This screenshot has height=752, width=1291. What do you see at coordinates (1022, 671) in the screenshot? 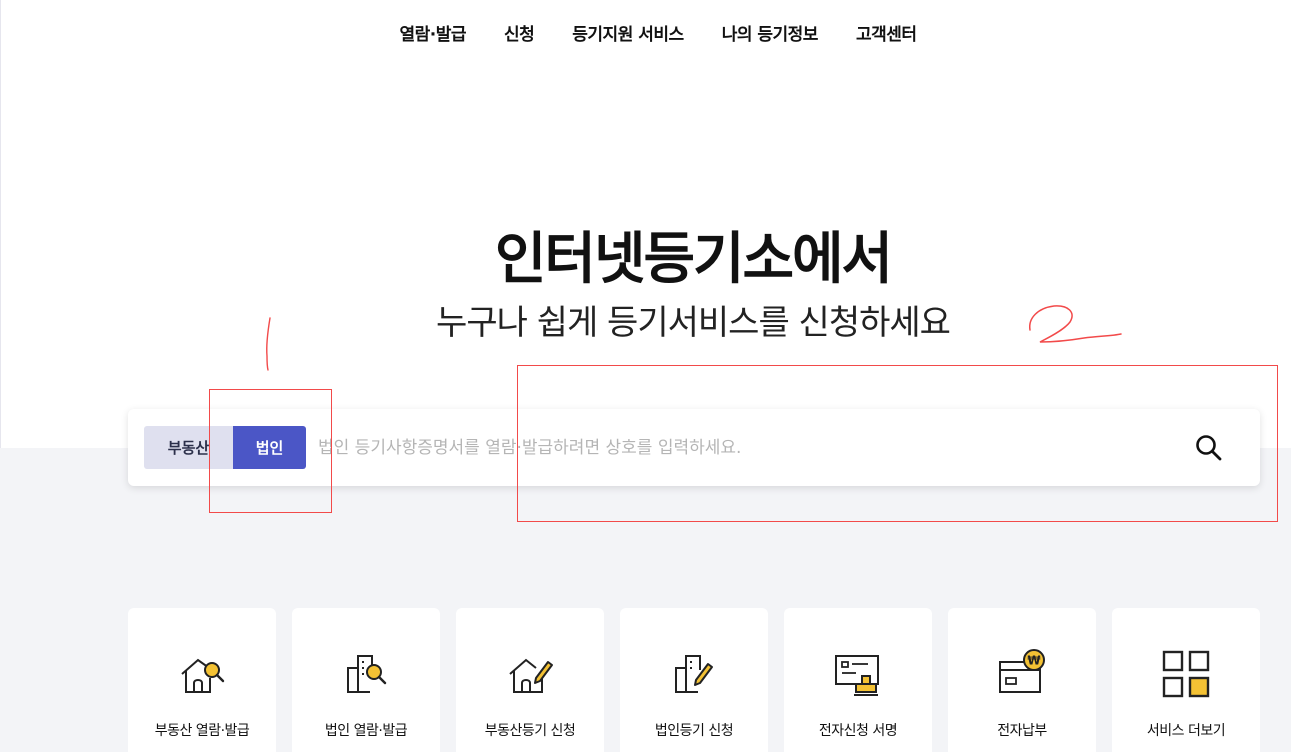
I see `card-won-icon: ₩` at bounding box center [1022, 671].